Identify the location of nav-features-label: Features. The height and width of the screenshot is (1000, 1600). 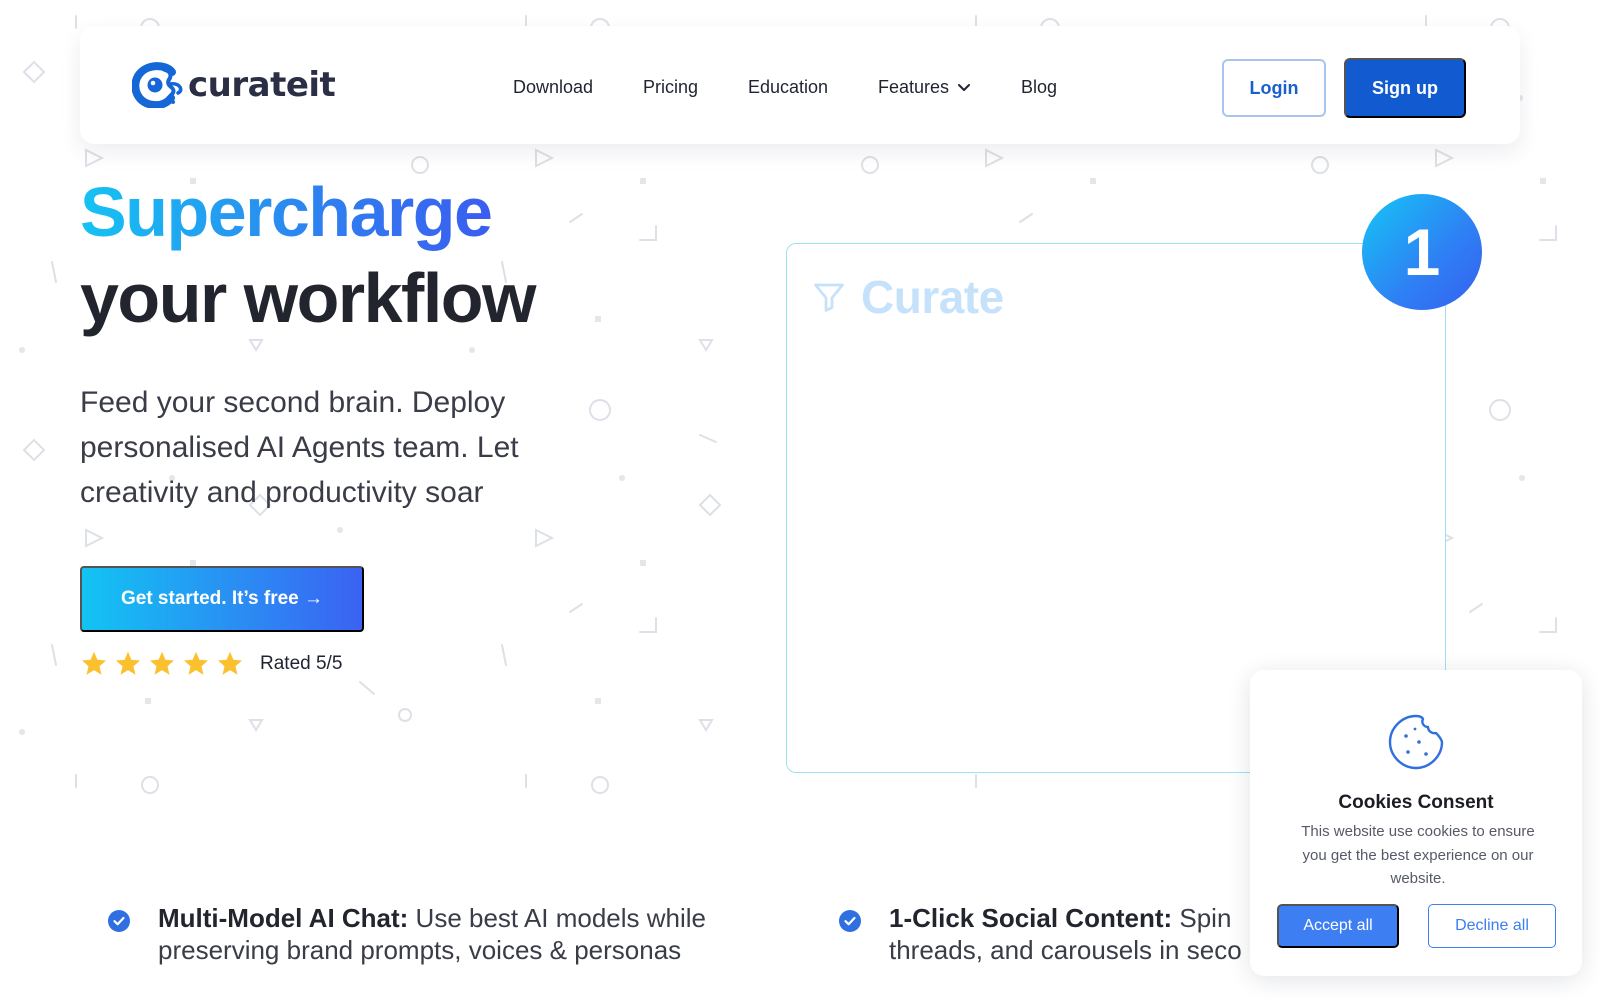
(914, 87).